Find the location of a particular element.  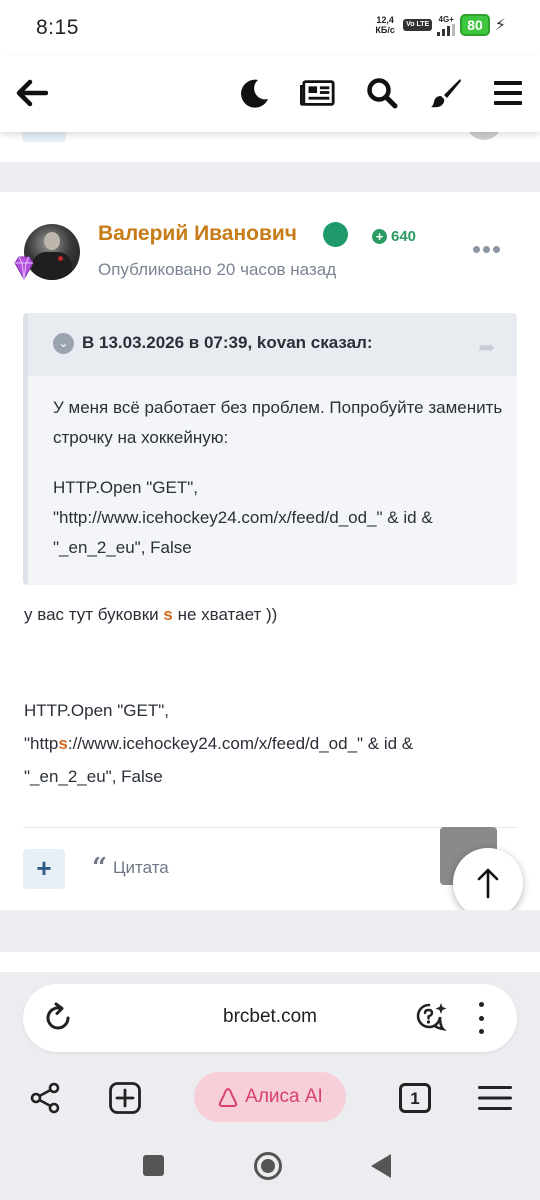

reputation-badge: + 640 is located at coordinates (394, 236).